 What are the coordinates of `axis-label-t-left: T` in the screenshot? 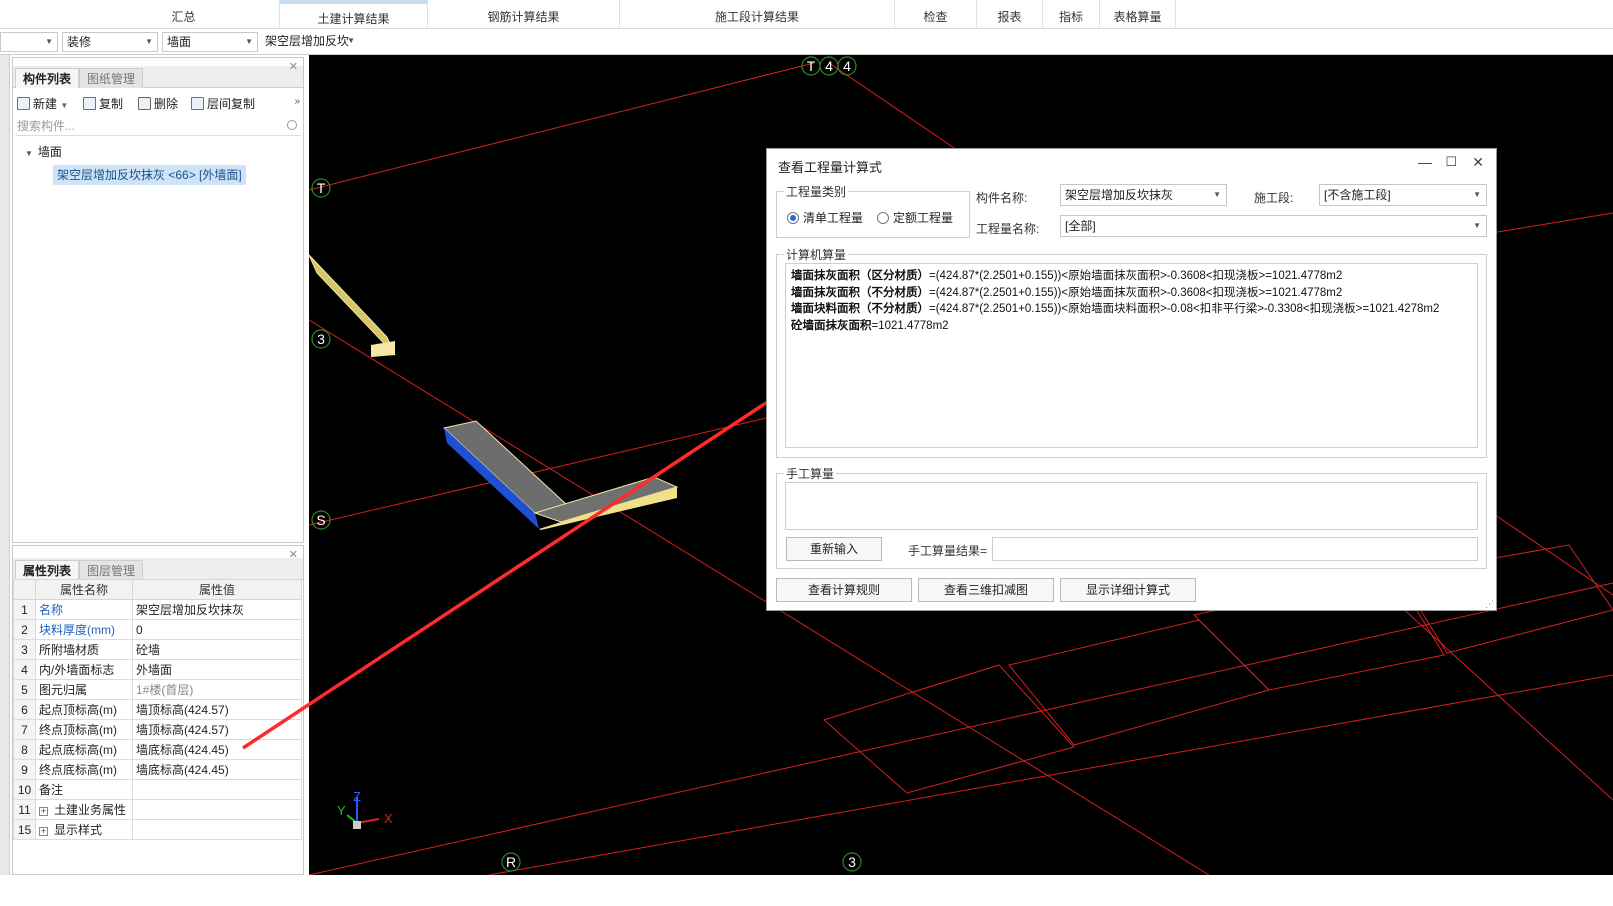 It's located at (321, 188).